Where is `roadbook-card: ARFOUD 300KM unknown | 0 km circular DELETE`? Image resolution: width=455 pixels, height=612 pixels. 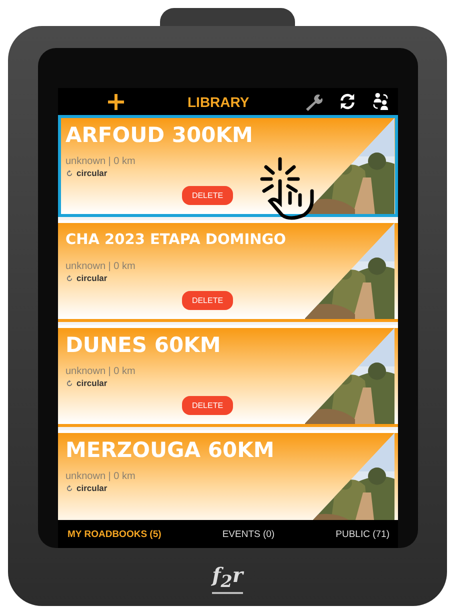 roadbook-card: ARFOUD 300KM unknown | 0 km circular DELETE is located at coordinates (228, 166).